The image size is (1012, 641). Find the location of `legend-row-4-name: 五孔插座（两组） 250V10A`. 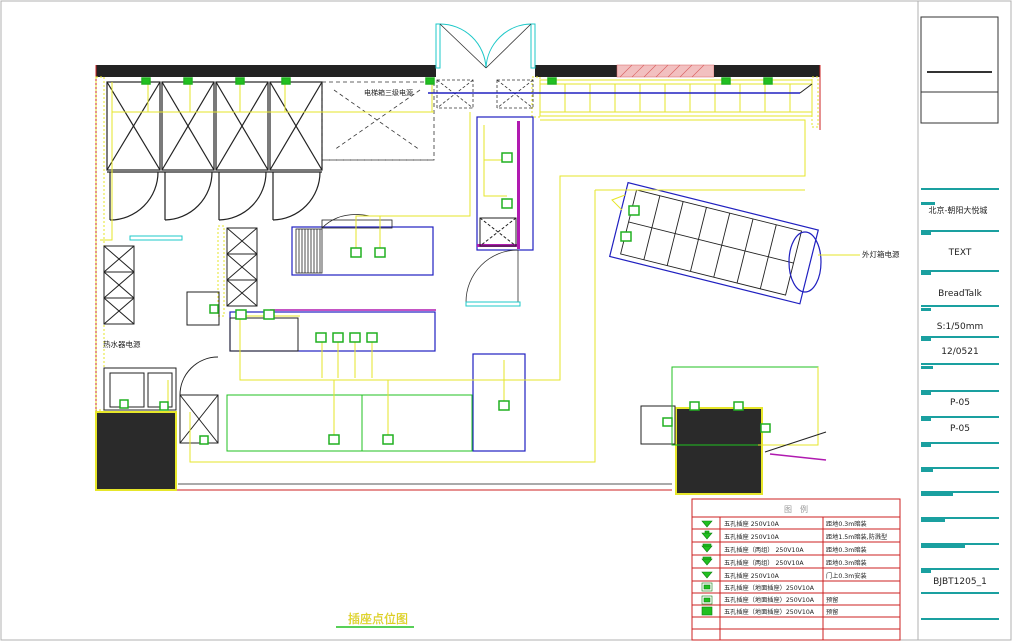

legend-row-4-name: 五孔插座（两组） 250V10A is located at coordinates (764, 563).